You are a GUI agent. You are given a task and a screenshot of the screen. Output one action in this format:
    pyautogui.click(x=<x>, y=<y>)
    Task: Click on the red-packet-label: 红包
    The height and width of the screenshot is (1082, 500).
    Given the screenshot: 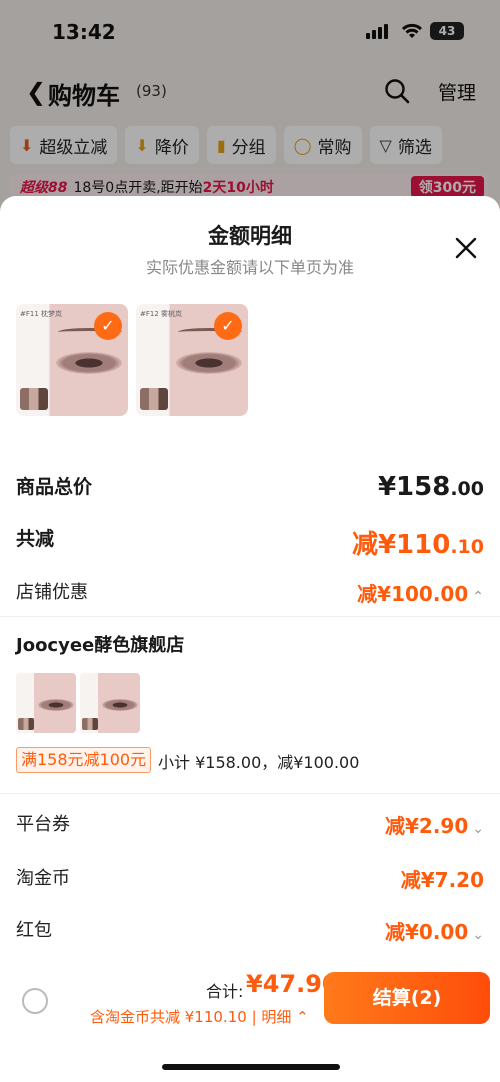 What is the action you would take?
    pyautogui.click(x=34, y=930)
    